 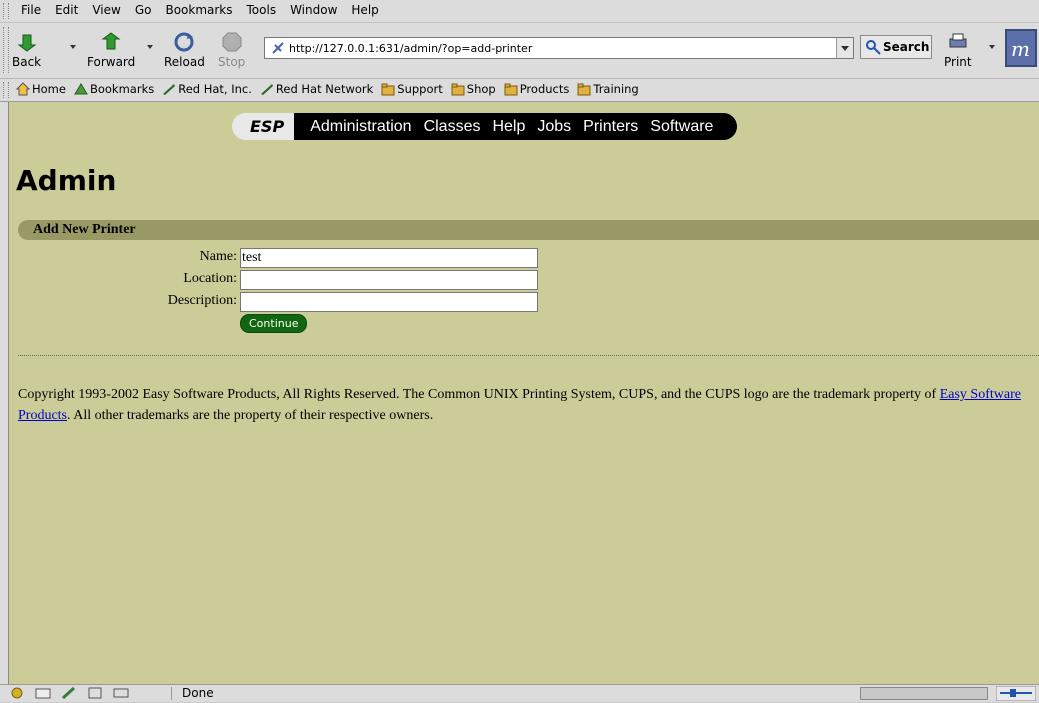 What do you see at coordinates (143, 10) in the screenshot?
I see `menu-go: Go` at bounding box center [143, 10].